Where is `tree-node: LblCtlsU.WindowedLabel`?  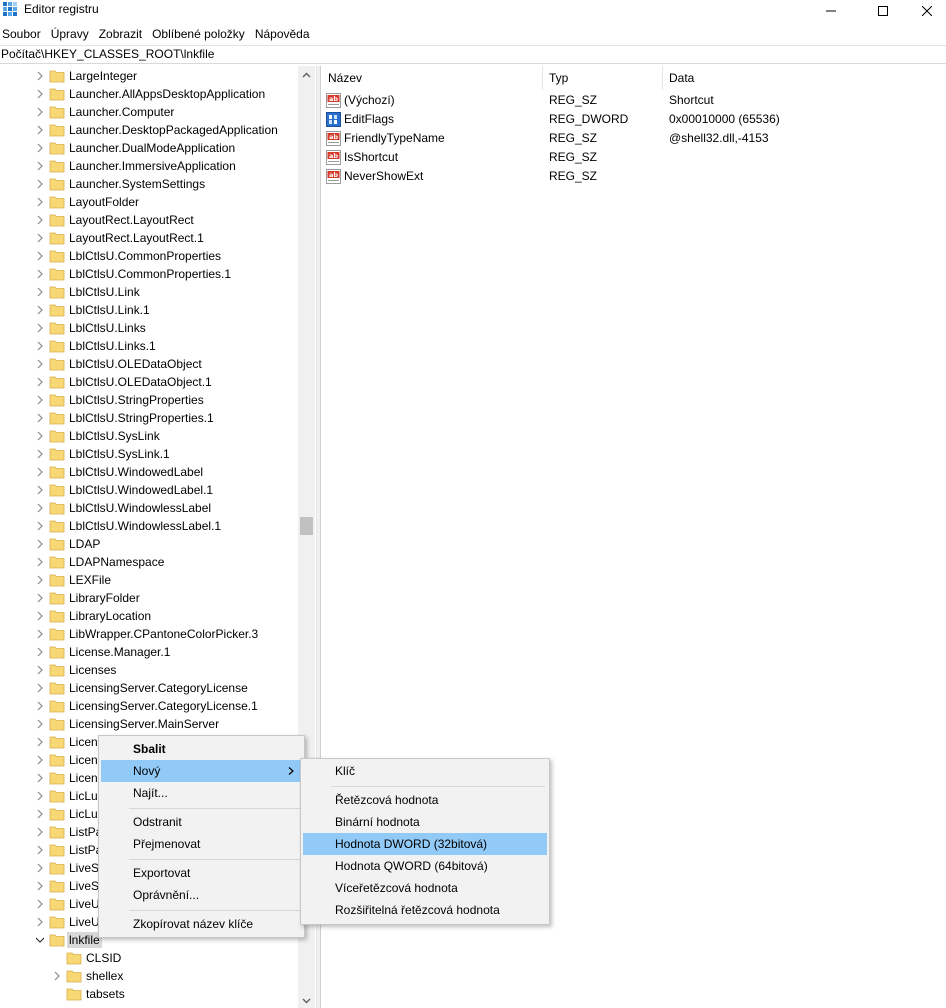 tree-node: LblCtlsU.WindowedLabel is located at coordinates (150, 472).